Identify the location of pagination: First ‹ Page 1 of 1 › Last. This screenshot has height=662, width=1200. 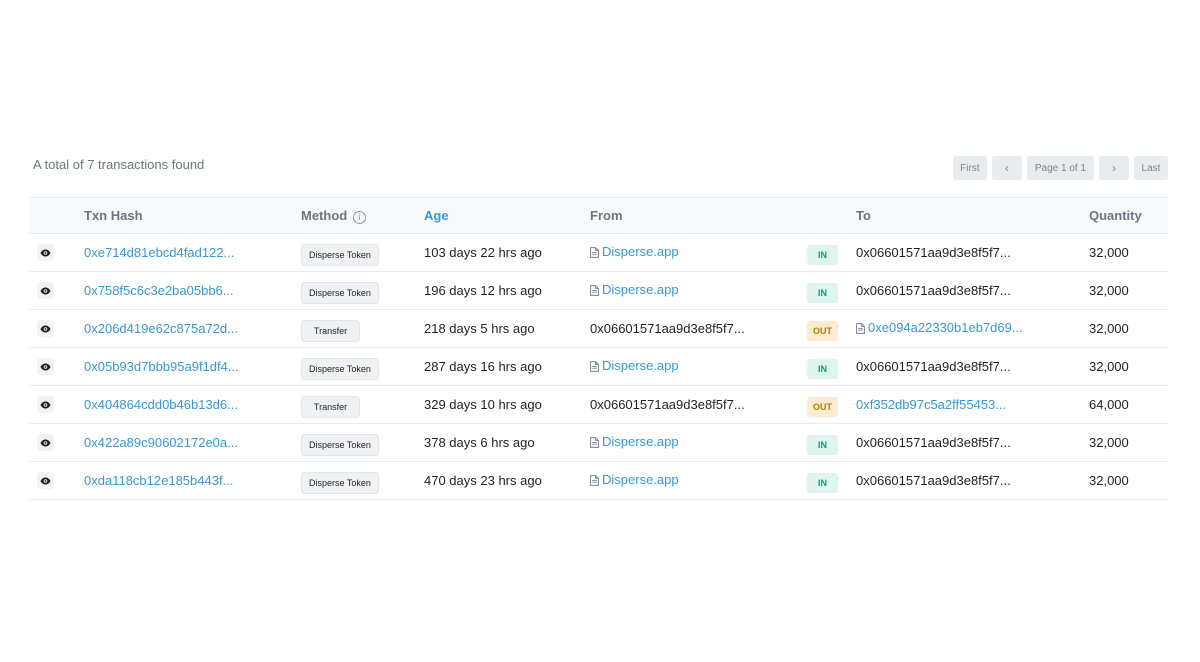
(1060, 168).